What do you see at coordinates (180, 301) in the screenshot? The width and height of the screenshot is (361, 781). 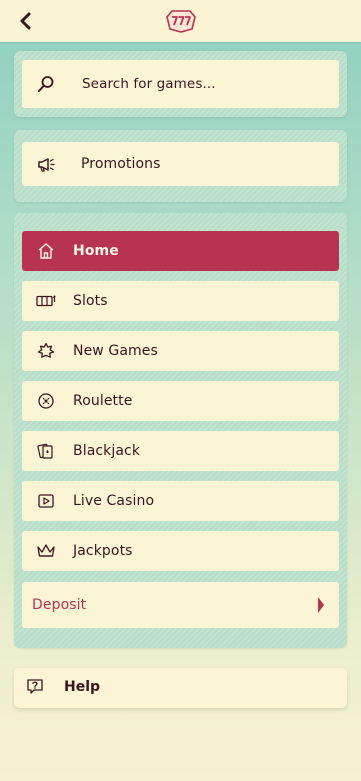 I see `menu-item-slots: Slots` at bounding box center [180, 301].